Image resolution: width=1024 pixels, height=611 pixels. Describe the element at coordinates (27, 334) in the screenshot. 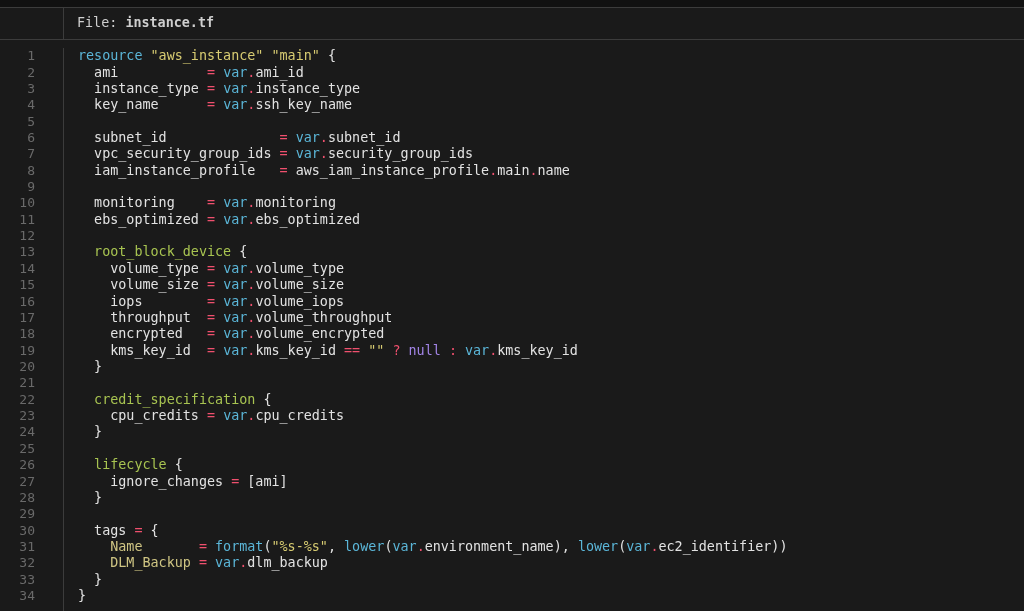

I see `line-number: 18` at that location.